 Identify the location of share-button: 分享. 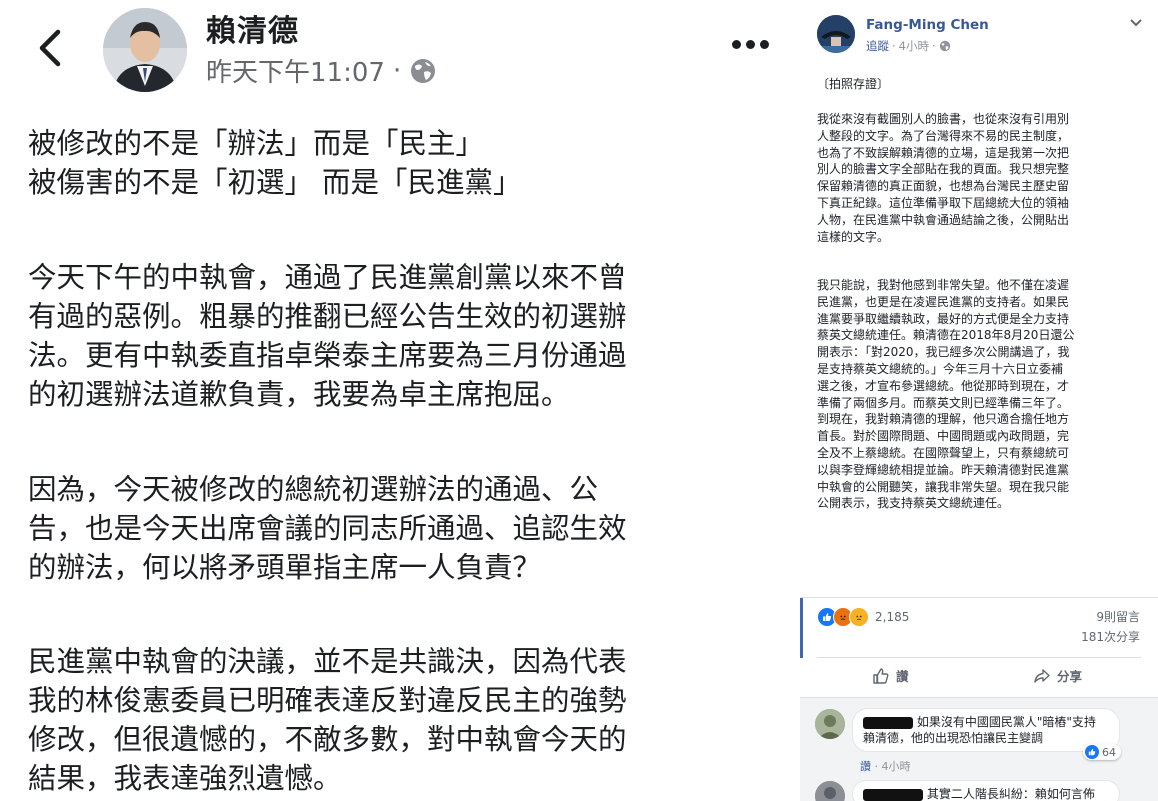
(1057, 675).